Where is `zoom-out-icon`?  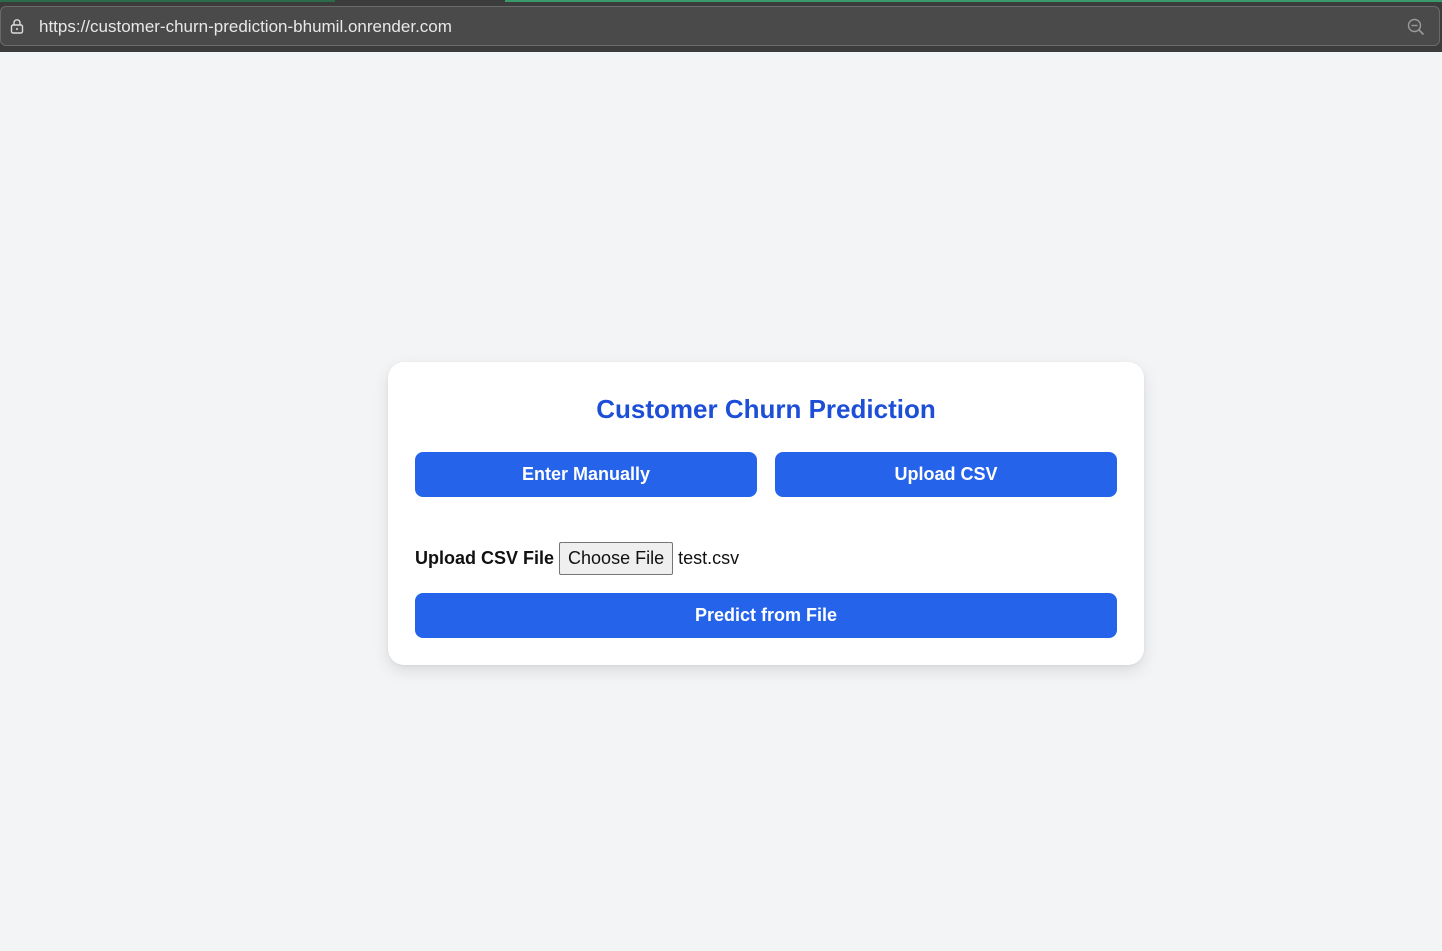
zoom-out-icon is located at coordinates (1416, 27).